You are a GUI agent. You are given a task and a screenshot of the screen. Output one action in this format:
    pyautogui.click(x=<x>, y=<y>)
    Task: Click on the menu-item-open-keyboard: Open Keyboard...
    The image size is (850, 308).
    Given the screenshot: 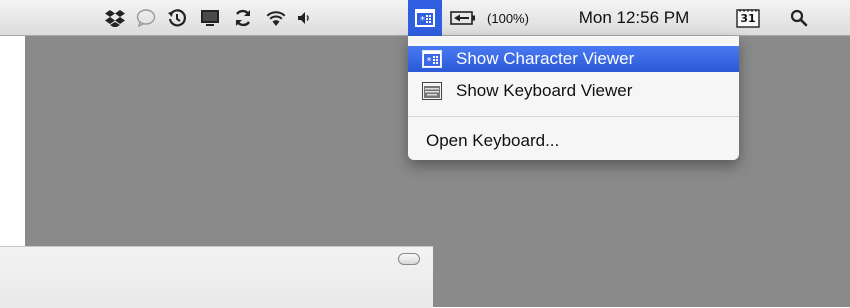 What is the action you would take?
    pyautogui.click(x=573, y=141)
    